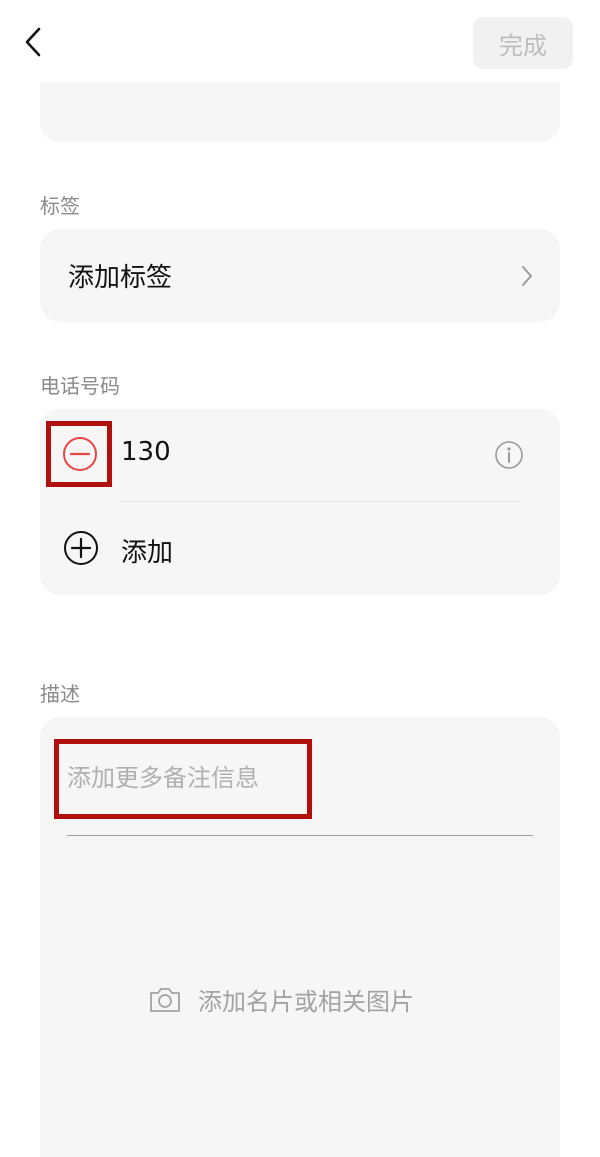 The height and width of the screenshot is (1157, 600). I want to click on remove-highlight-box, so click(79, 454).